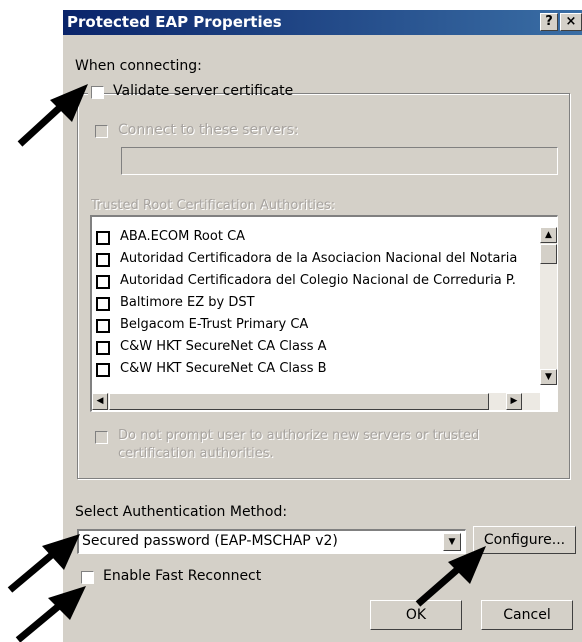  I want to click on list-item-label: ABA.ECOM Root CA, so click(183, 236).